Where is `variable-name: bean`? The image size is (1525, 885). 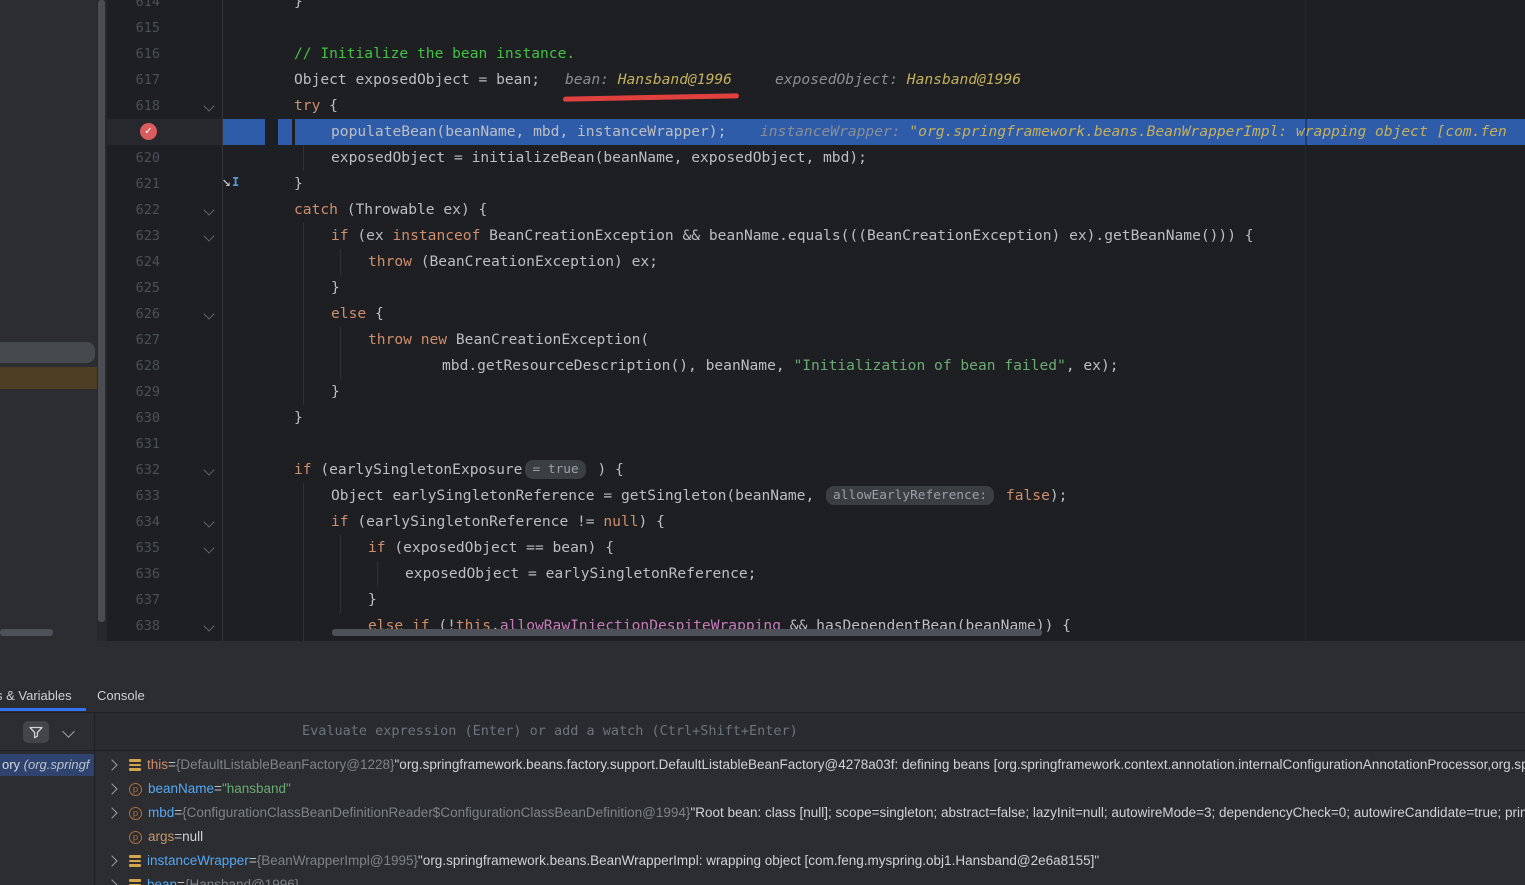 variable-name: bean is located at coordinates (162, 881).